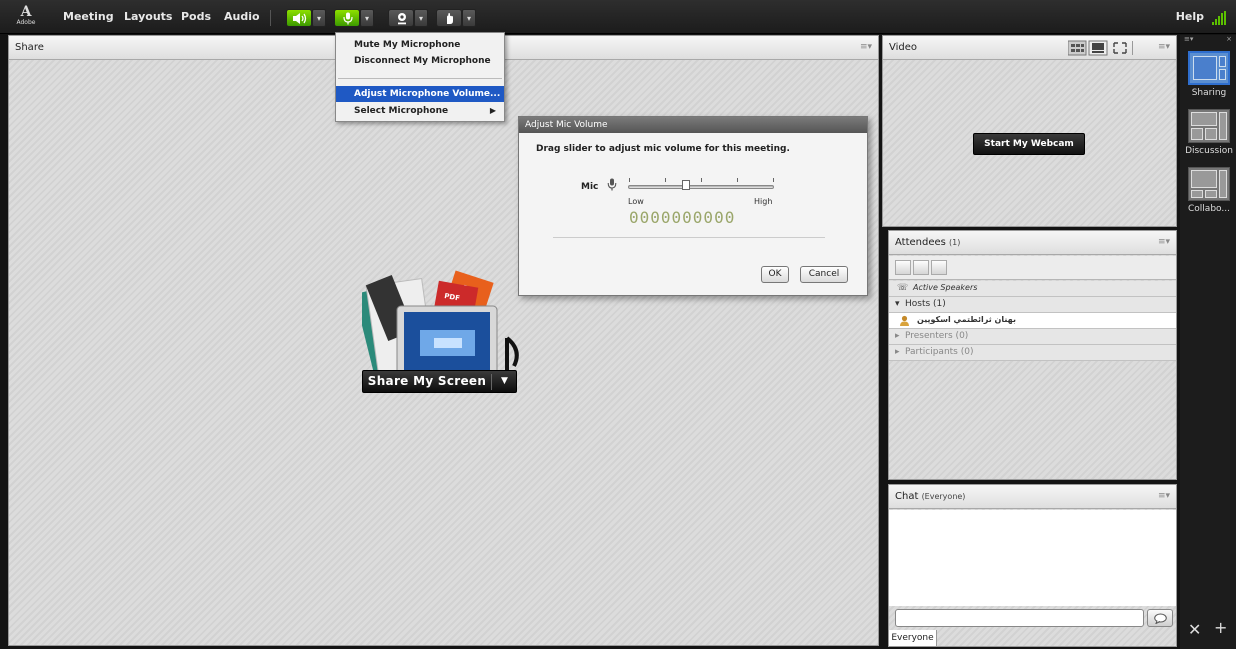 The height and width of the screenshot is (649, 1236). Describe the element at coordinates (904, 320) in the screenshot. I see `host-user-icon` at that location.